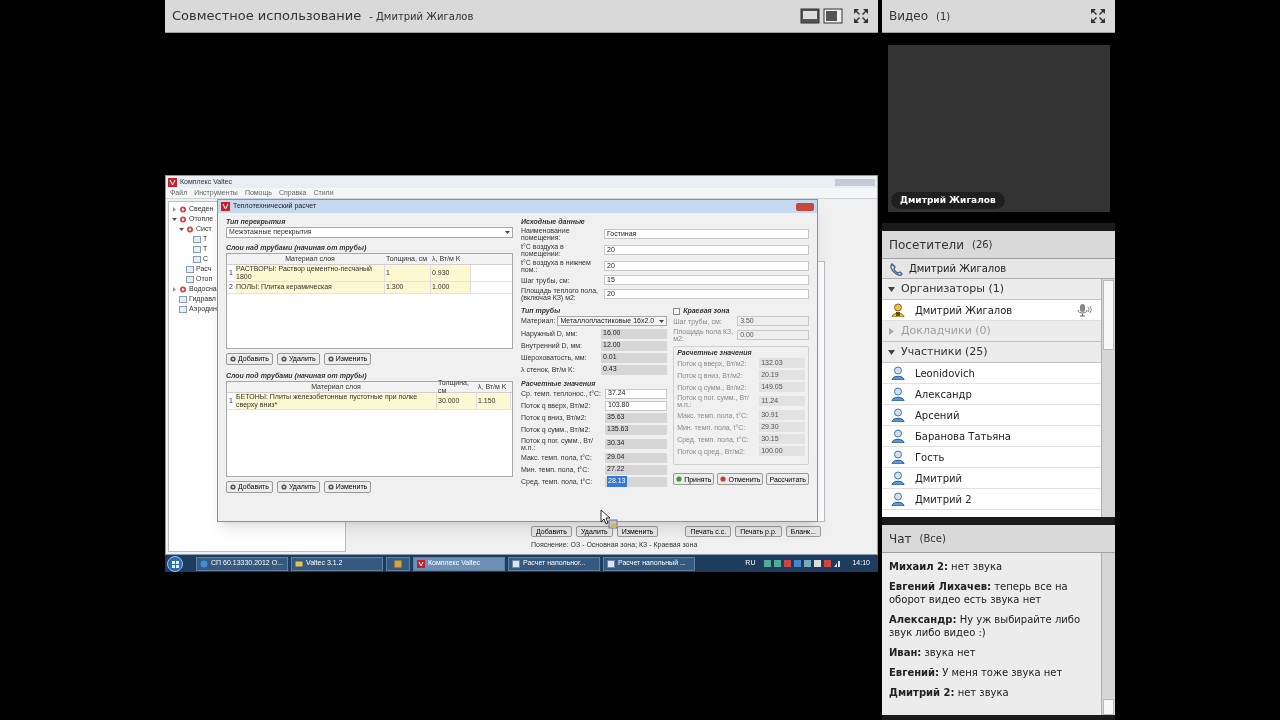 This screenshot has height=720, width=1280. What do you see at coordinates (991, 289) in the screenshot?
I see `group-header: Организаторы (1)` at bounding box center [991, 289].